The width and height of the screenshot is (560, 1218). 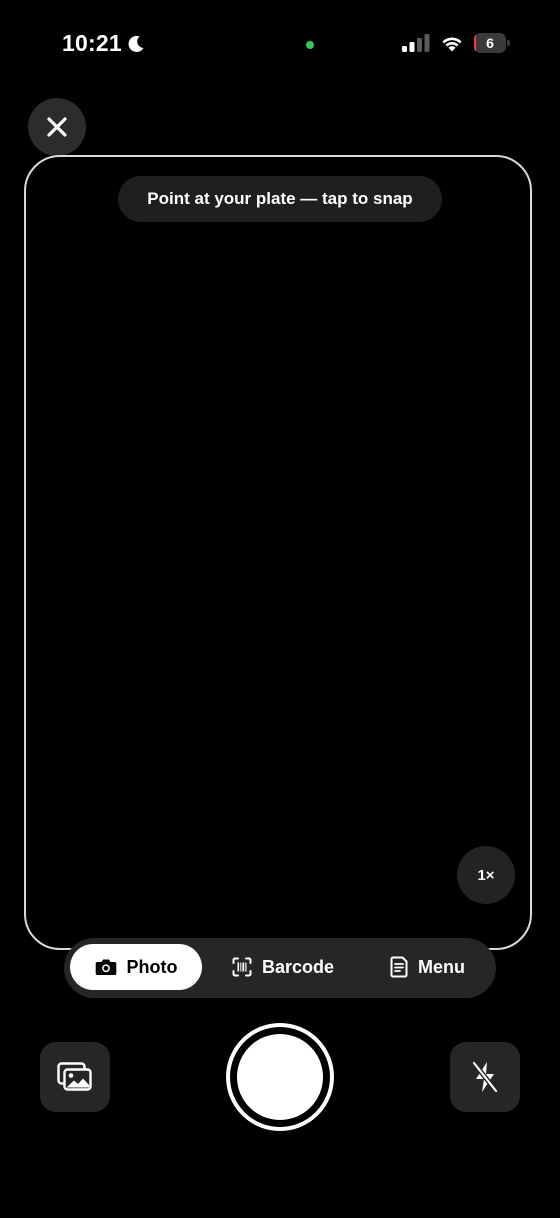 I want to click on photo-gallery-icon, so click(x=74, y=1076).